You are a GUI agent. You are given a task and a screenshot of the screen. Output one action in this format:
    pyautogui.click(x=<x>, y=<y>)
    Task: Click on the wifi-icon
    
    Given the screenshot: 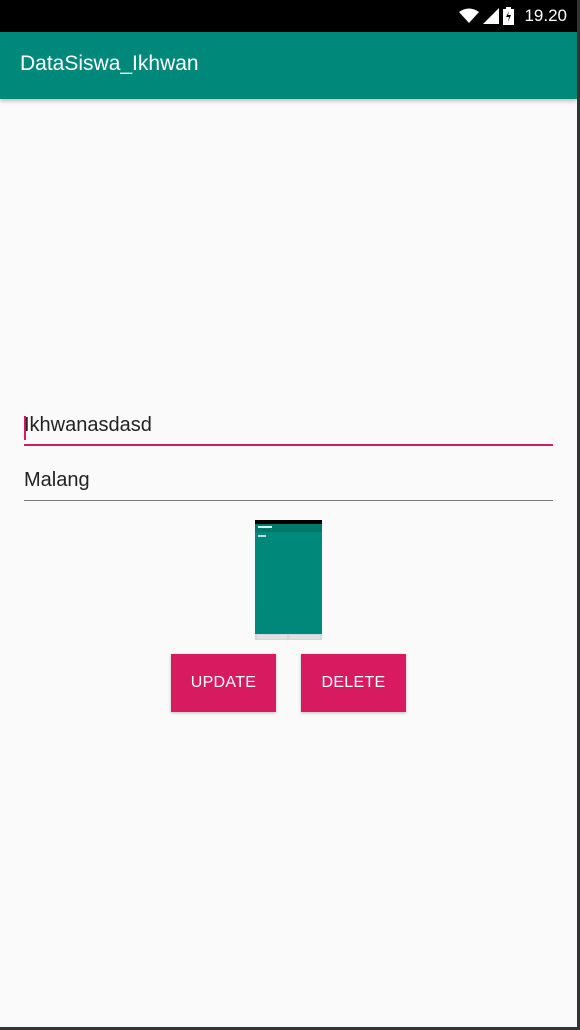 What is the action you would take?
    pyautogui.click(x=469, y=15)
    